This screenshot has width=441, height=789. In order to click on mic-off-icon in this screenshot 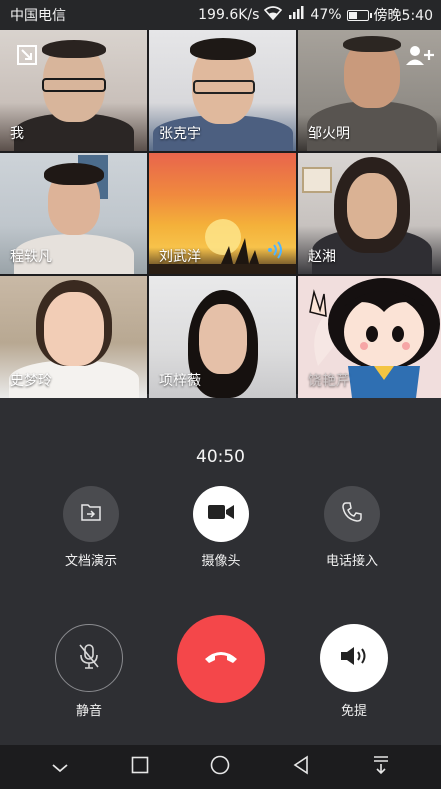, I will do `click(89, 658)`.